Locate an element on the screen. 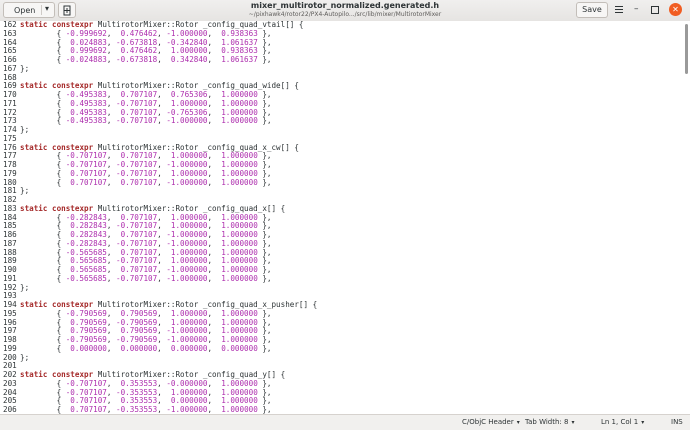 Image resolution: width=690 pixels, height=430 pixels. cursor-position-label: Ln 1, Col 1 is located at coordinates (619, 422).